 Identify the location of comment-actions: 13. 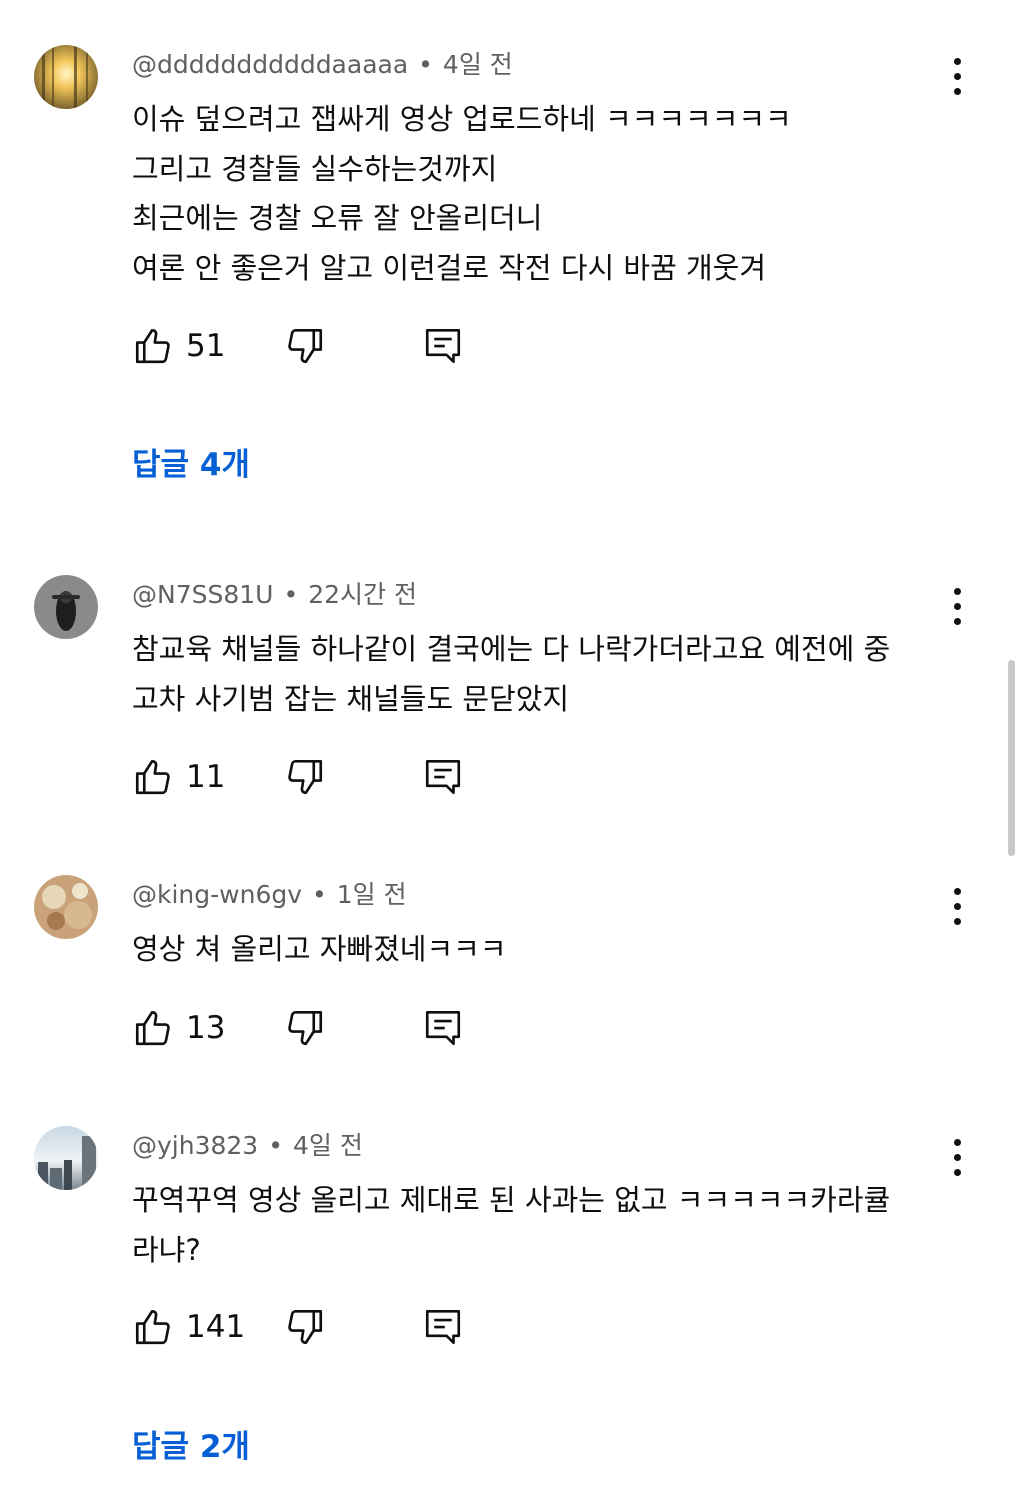
(302, 1029).